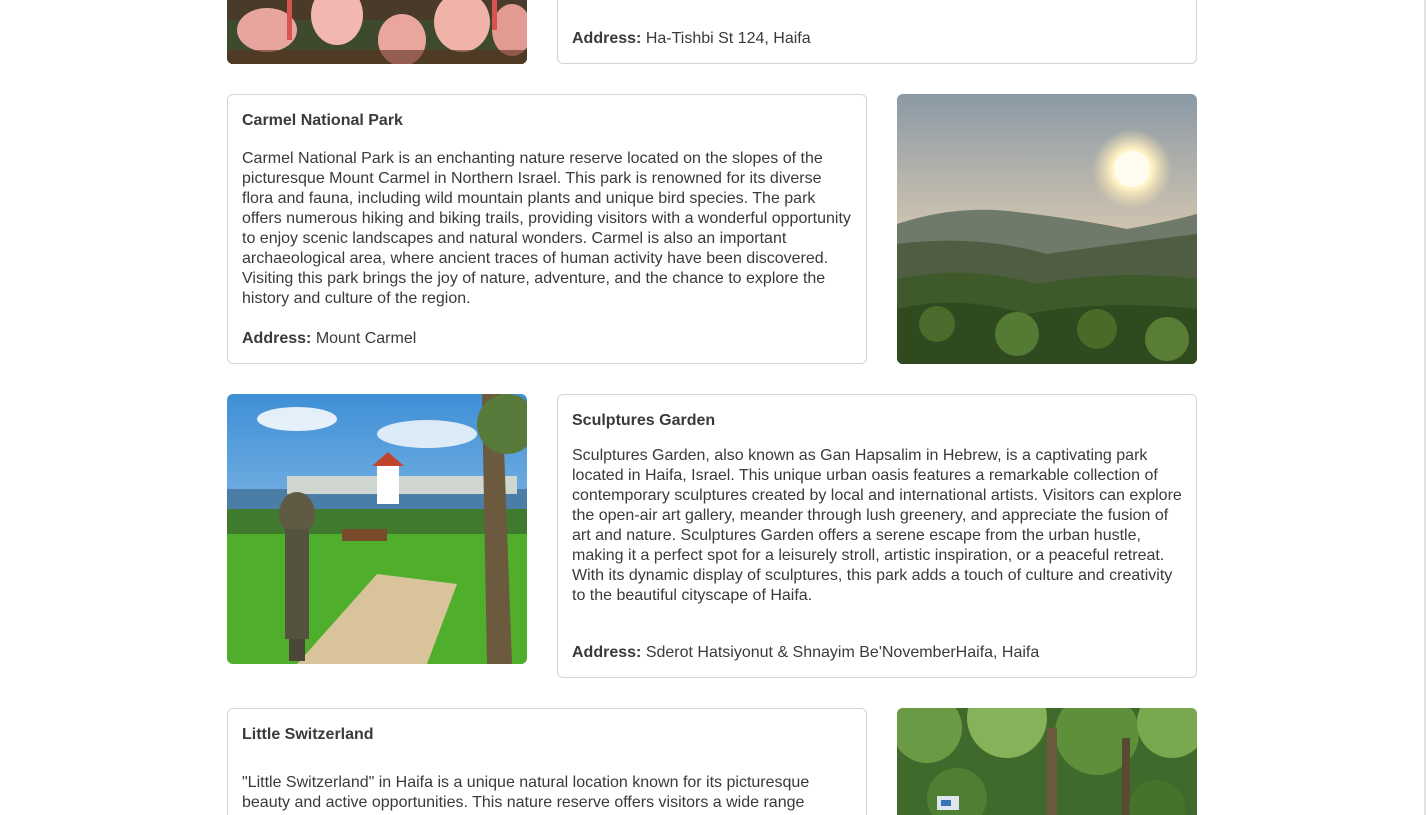  What do you see at coordinates (366, 338) in the screenshot?
I see `address-value: Mount Carmel` at bounding box center [366, 338].